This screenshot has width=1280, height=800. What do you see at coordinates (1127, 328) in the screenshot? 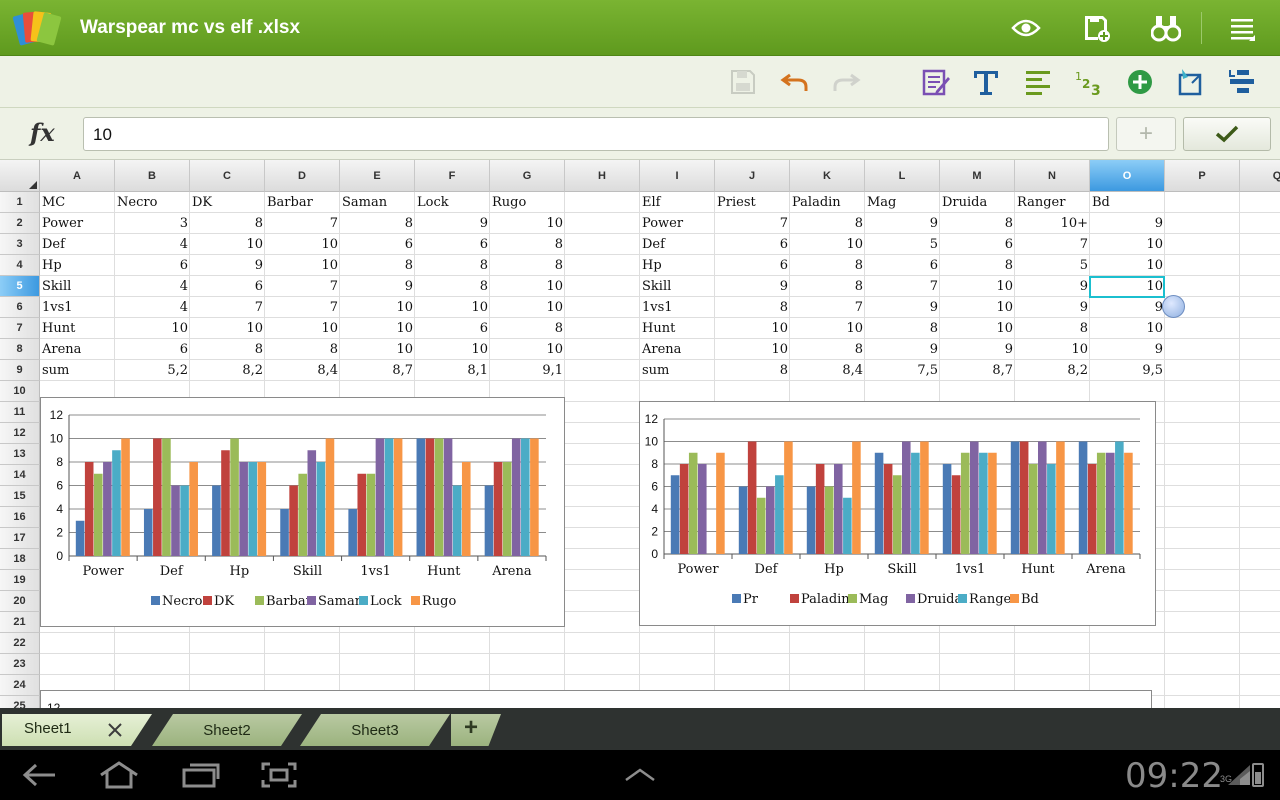
I see `cell-o7: 10` at bounding box center [1127, 328].